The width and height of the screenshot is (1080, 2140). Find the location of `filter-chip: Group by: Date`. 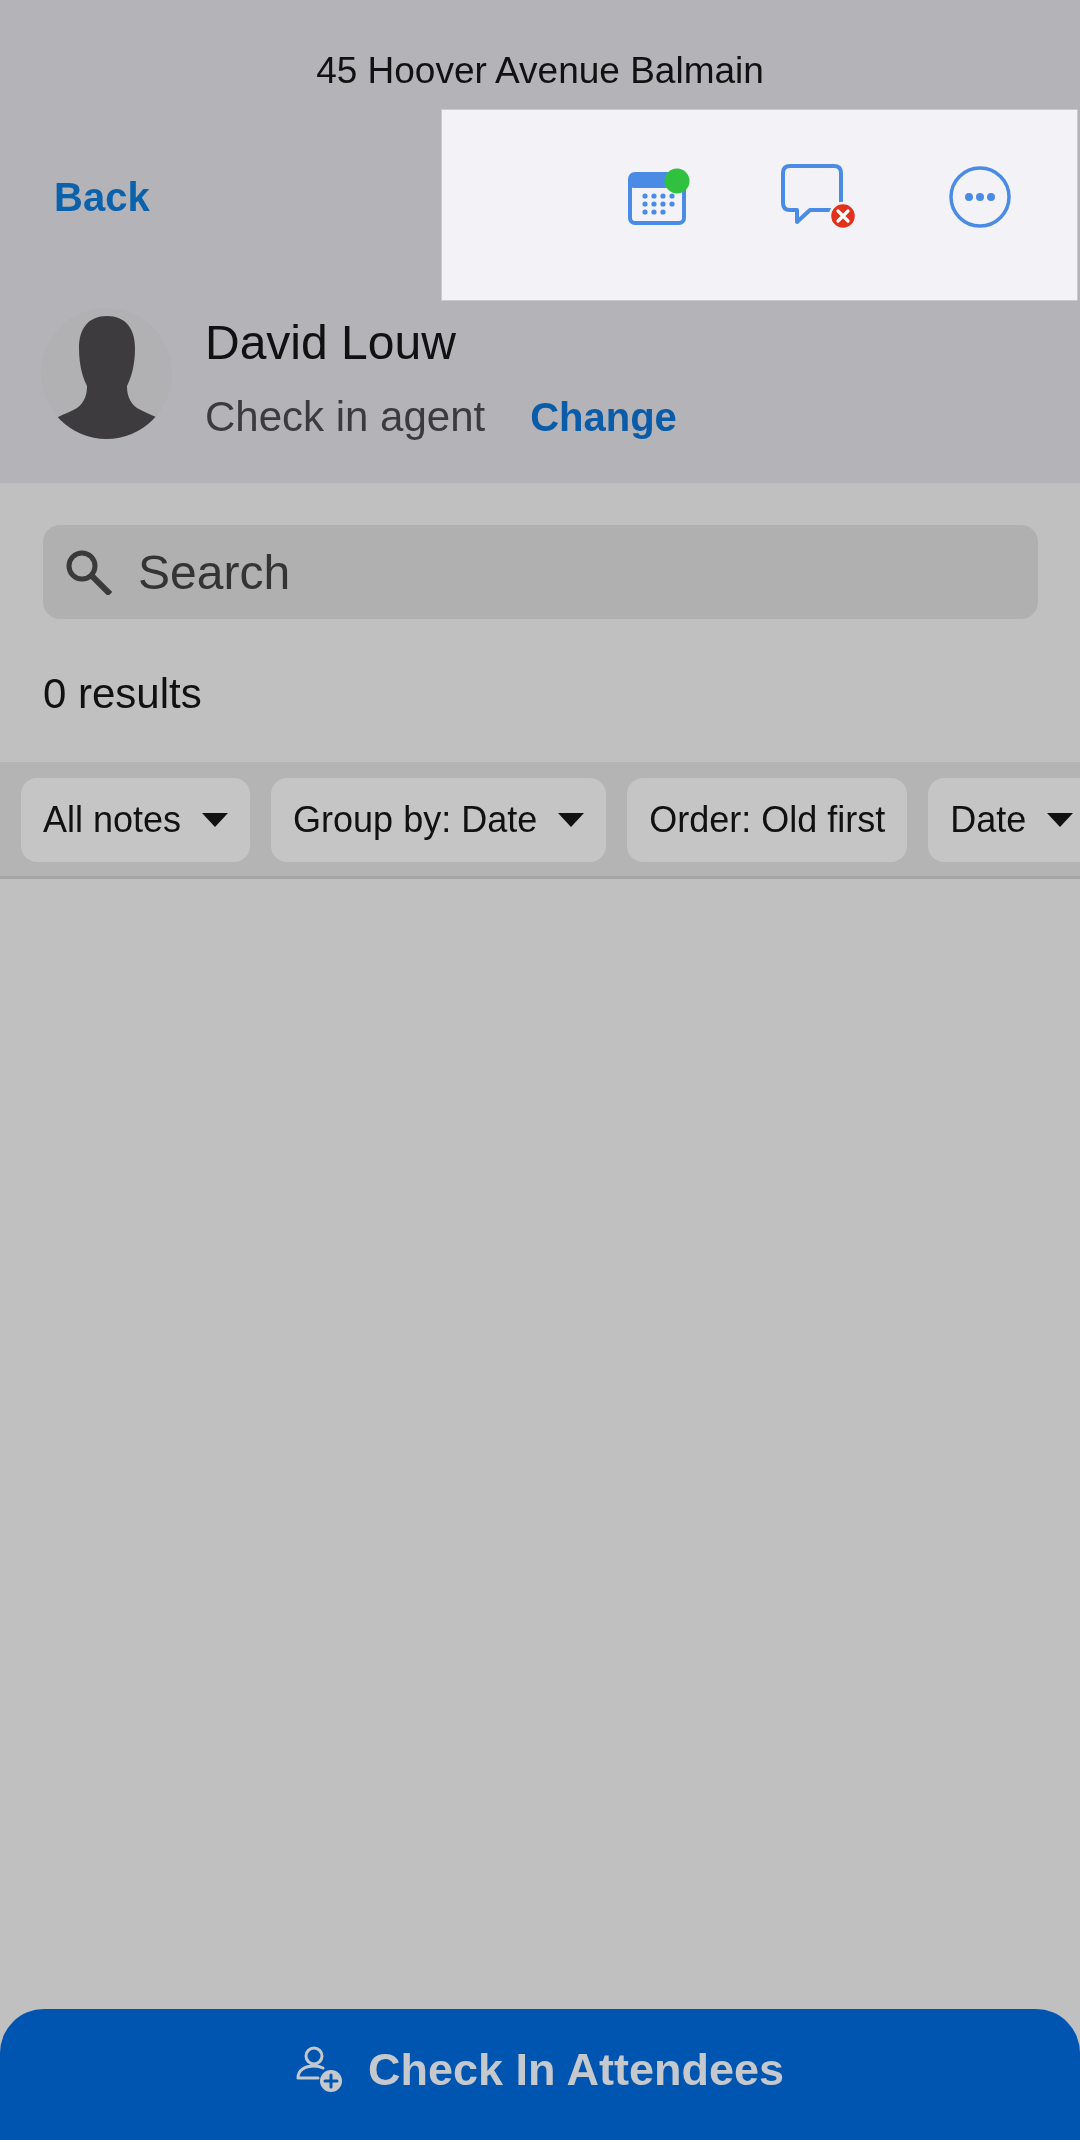

filter-chip: Group by: Date is located at coordinates (439, 820).